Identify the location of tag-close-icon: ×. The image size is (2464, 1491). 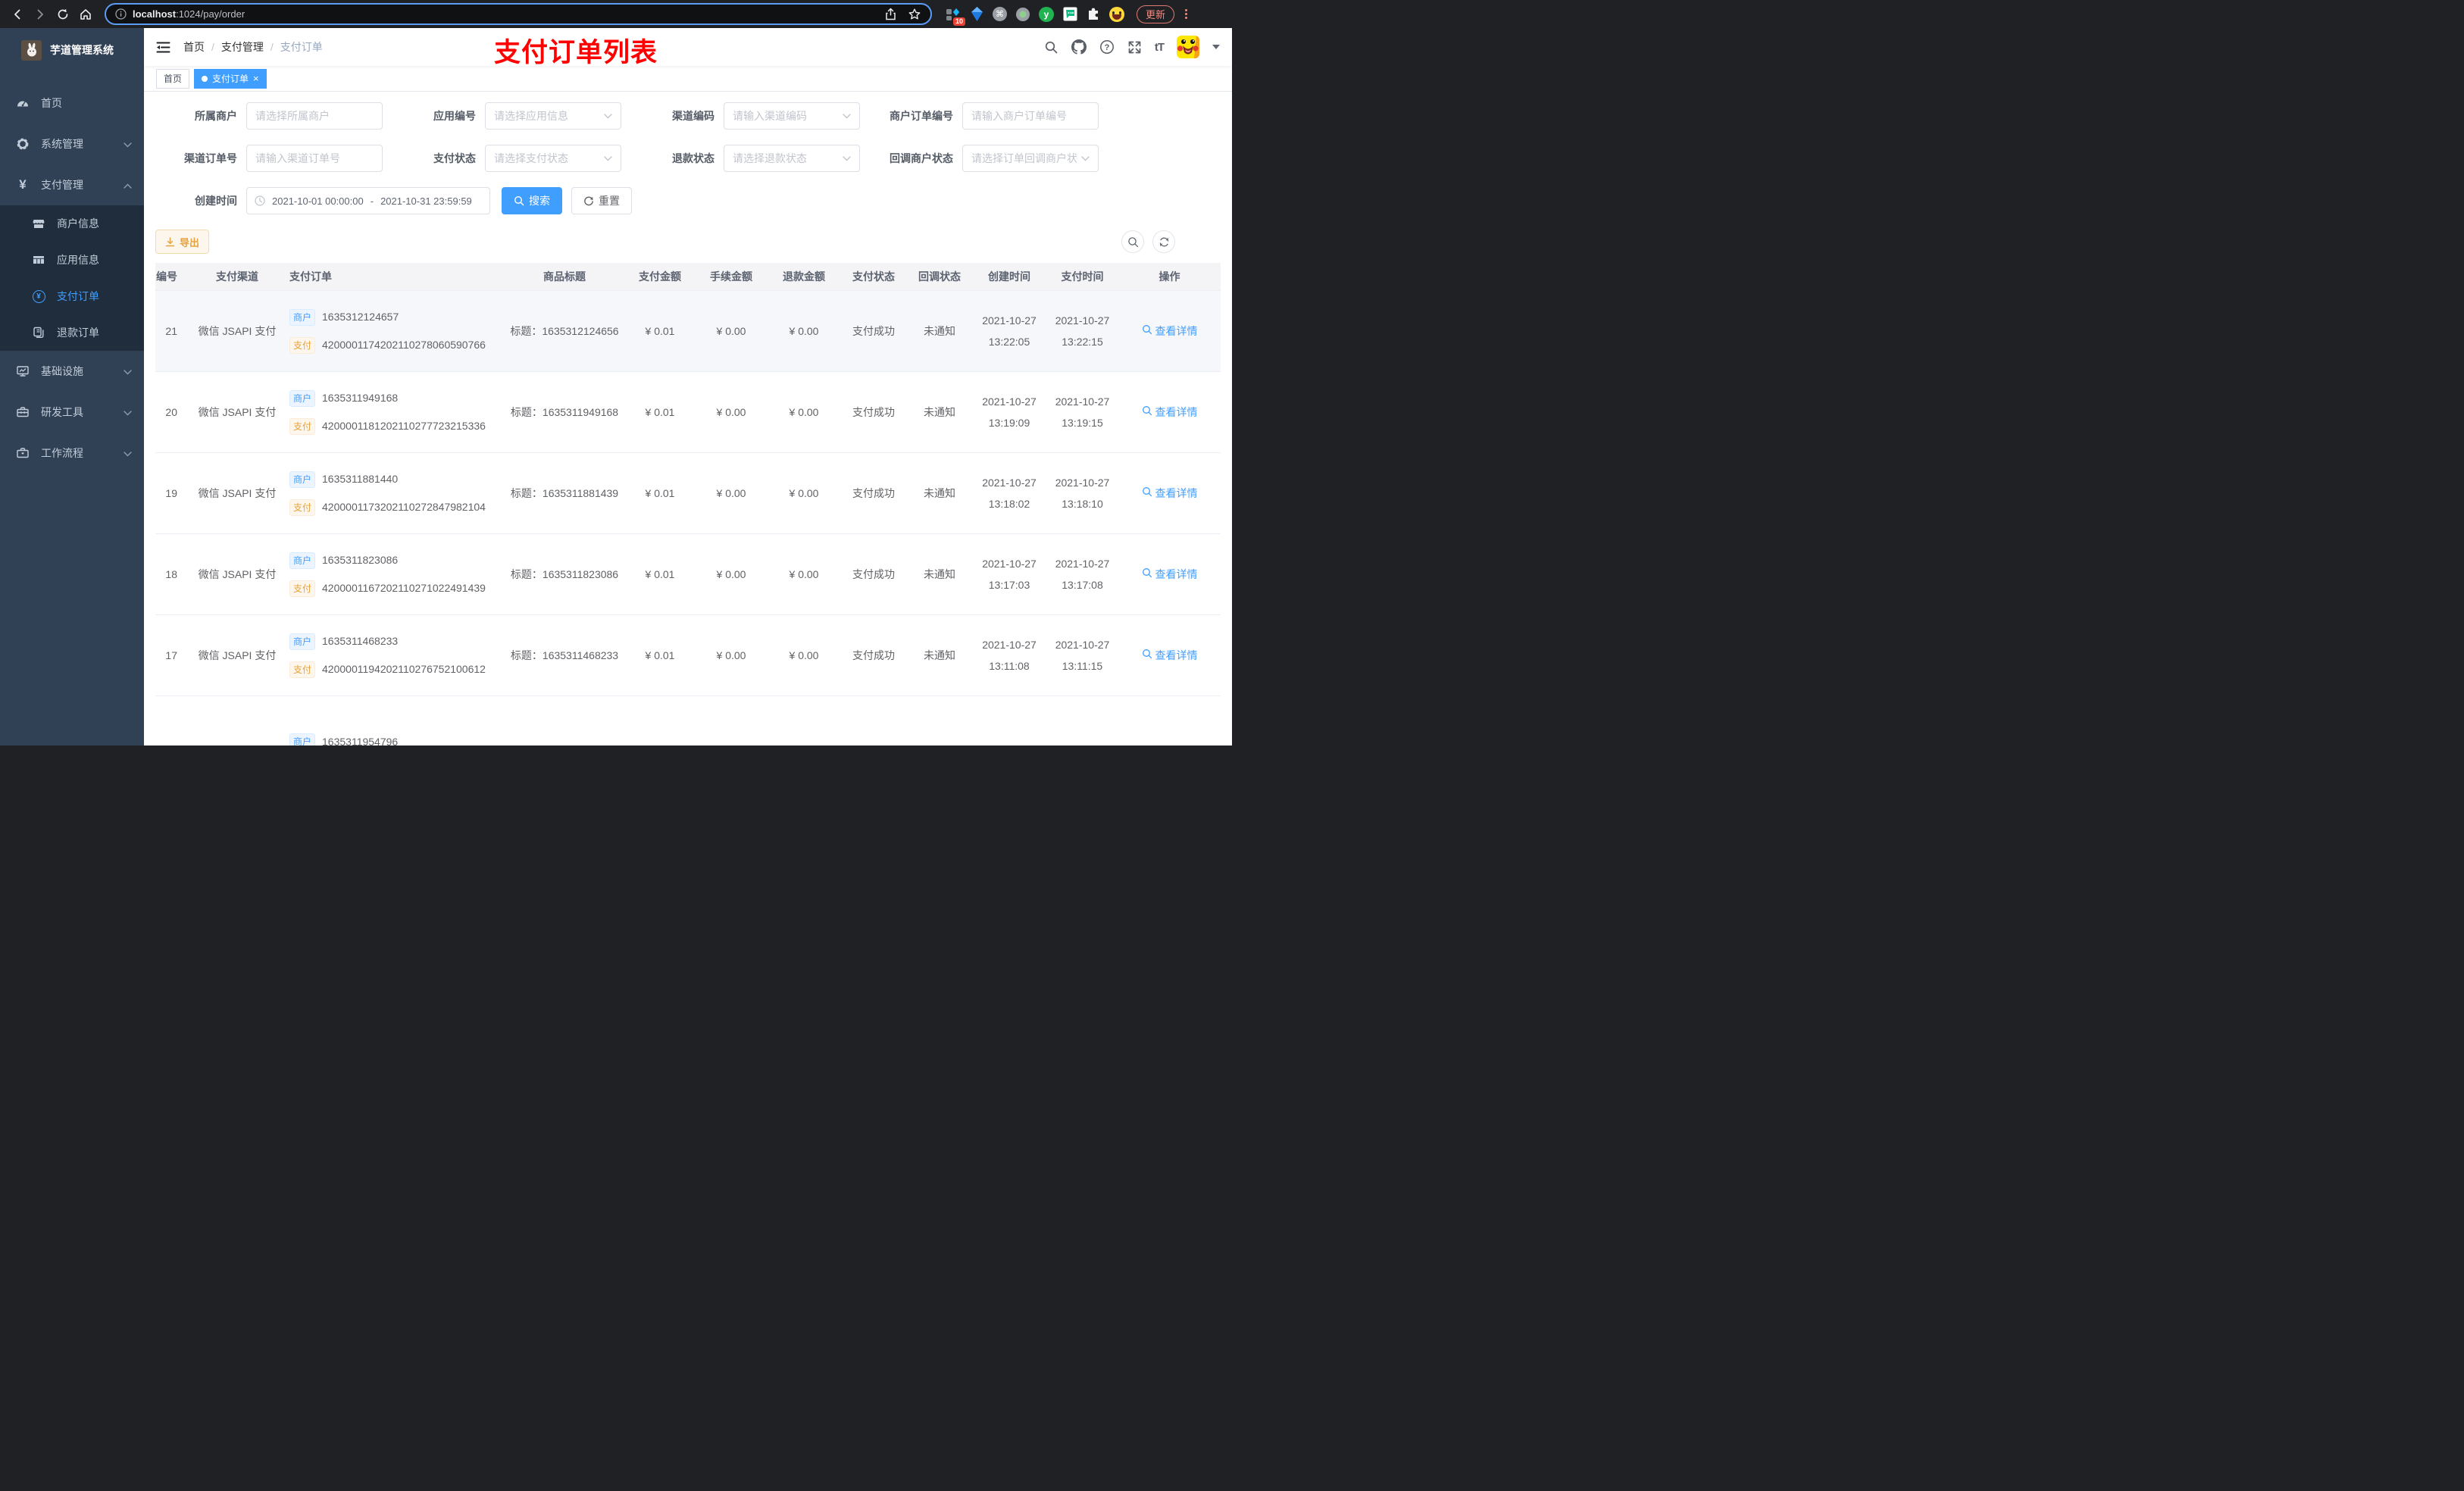
(256, 78).